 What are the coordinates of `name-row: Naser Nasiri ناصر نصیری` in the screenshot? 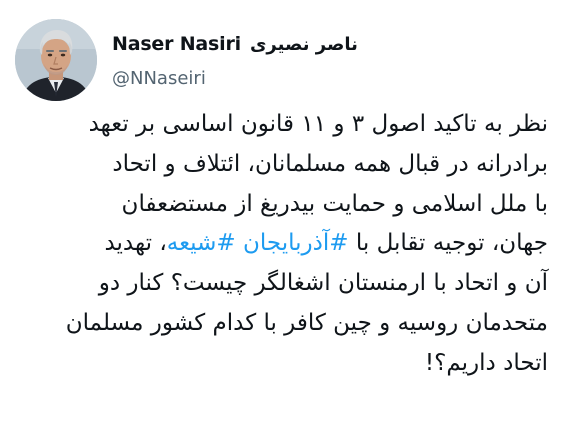 It's located at (322, 44).